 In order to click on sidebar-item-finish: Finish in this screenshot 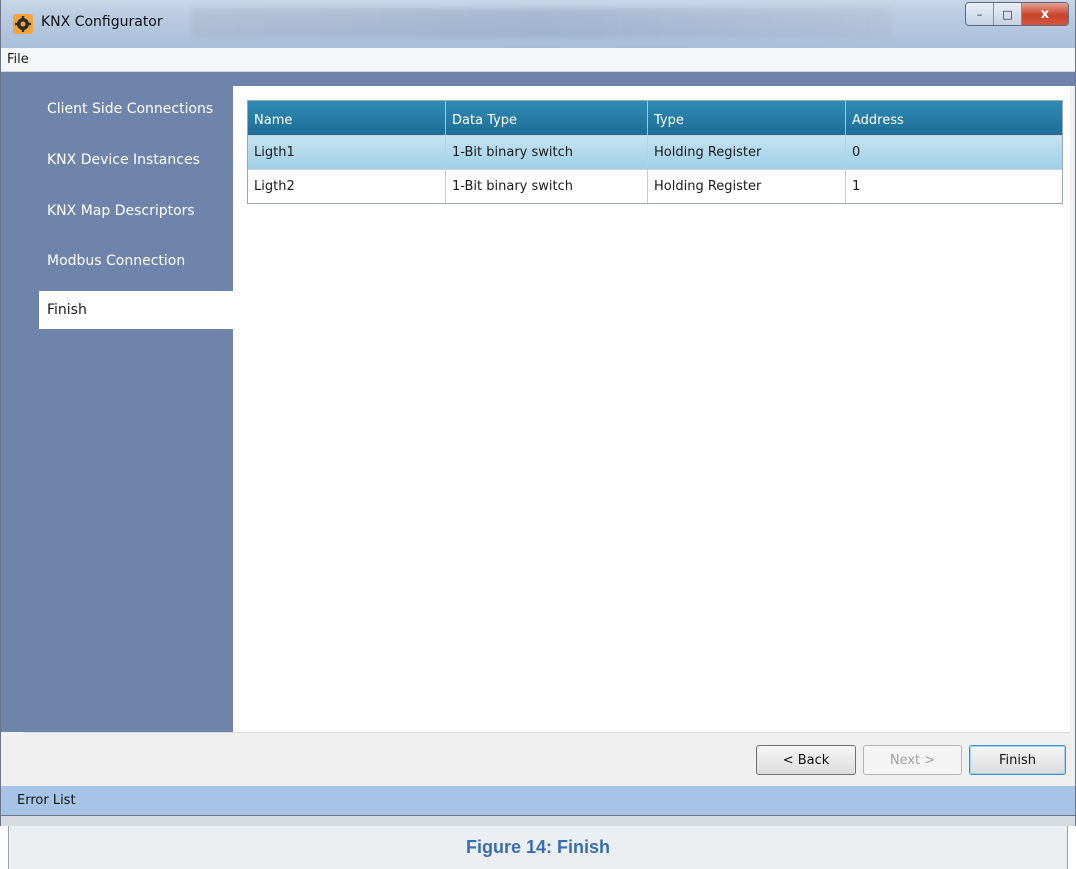, I will do `click(136, 310)`.